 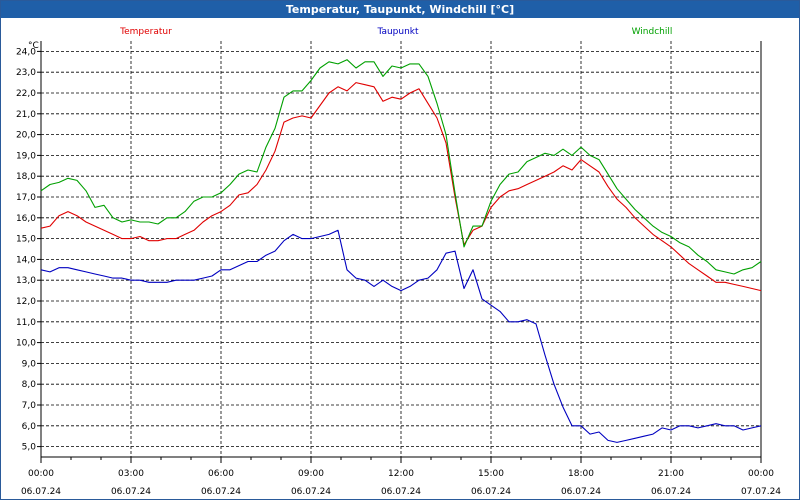 What do you see at coordinates (26, 73) in the screenshot?
I see `y-tick-label: 23,0` at bounding box center [26, 73].